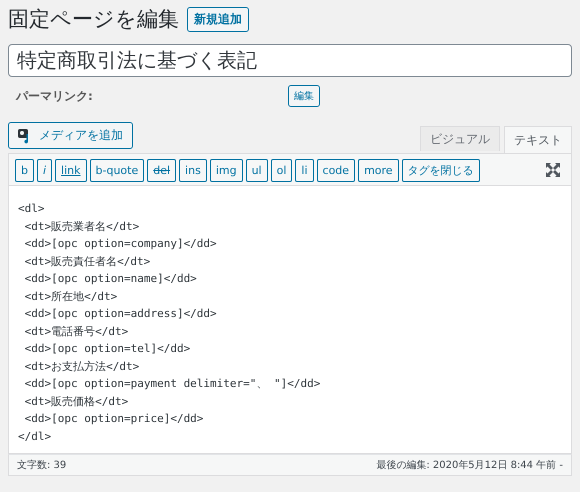 This screenshot has height=492, width=580. I want to click on quicktag-button: ul, so click(257, 170).